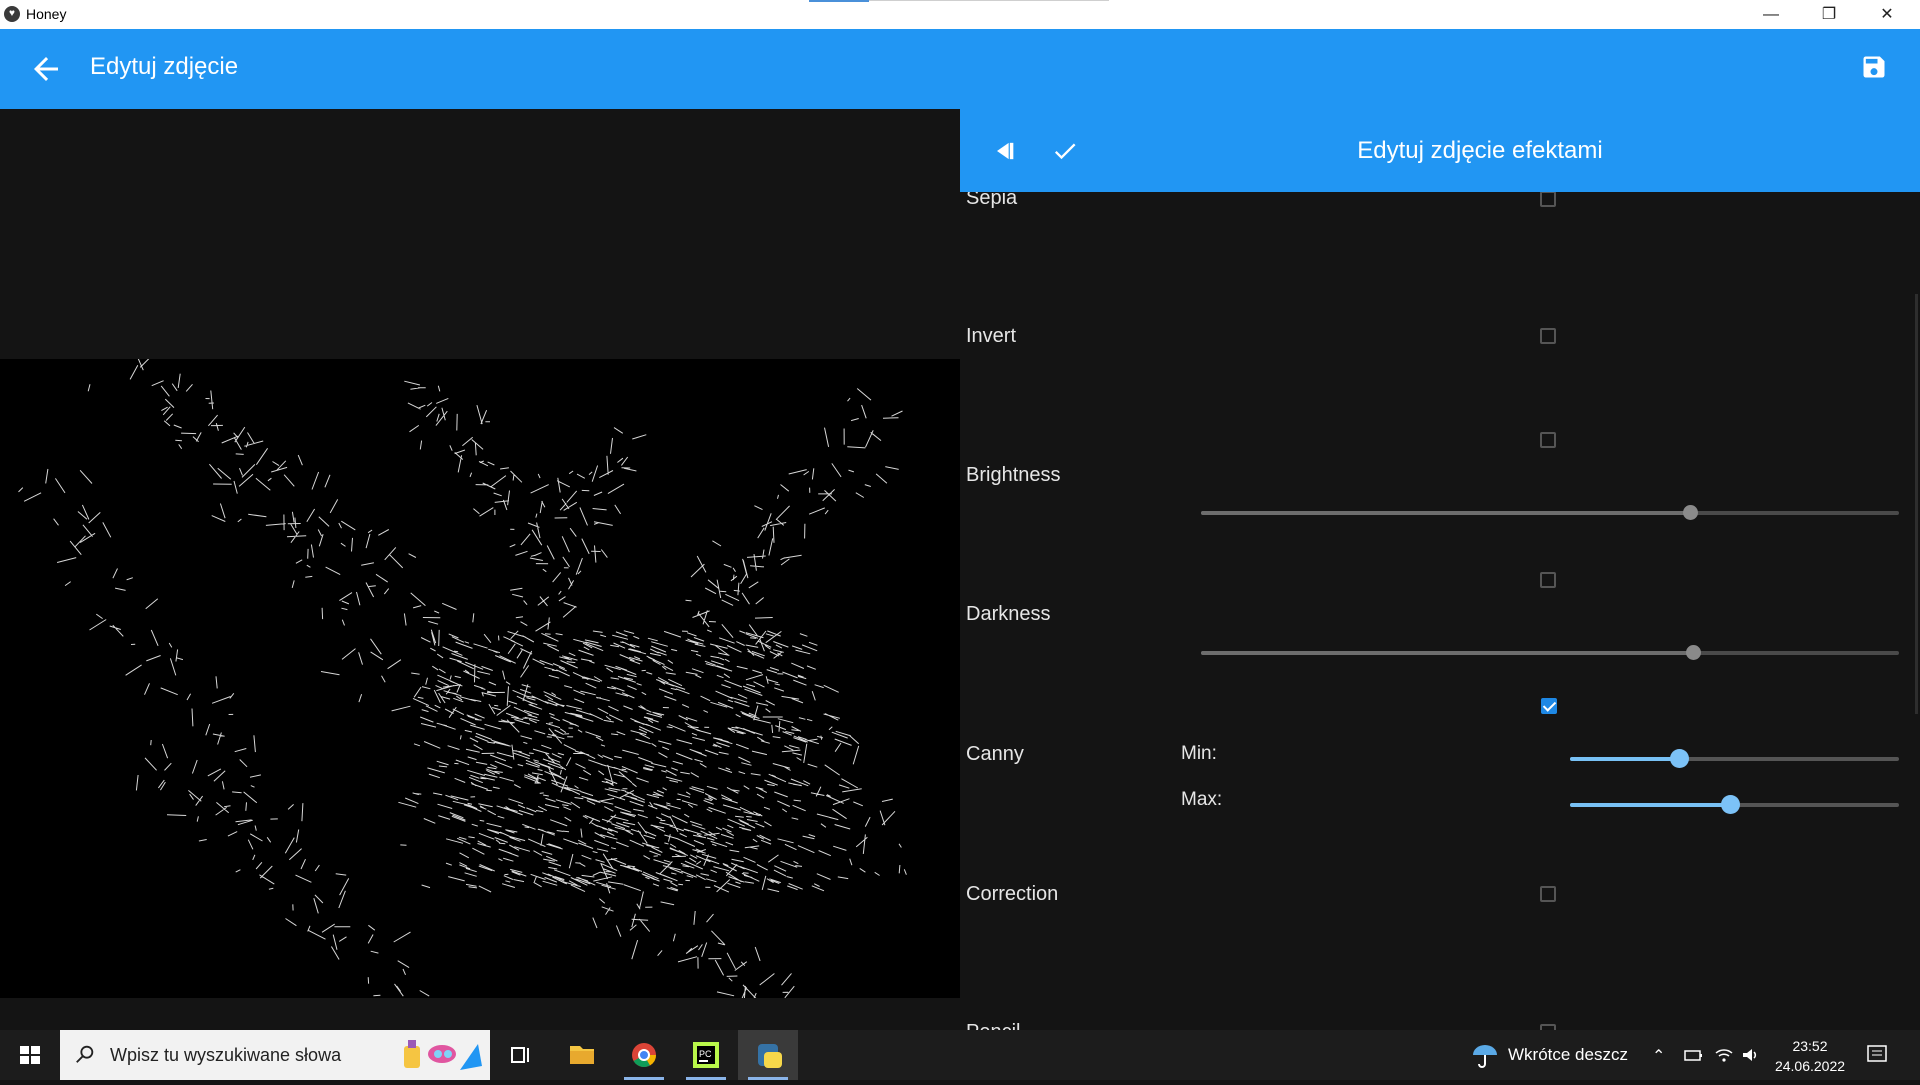 This screenshot has height=1085, width=1920. Describe the element at coordinates (1877, 1055) in the screenshot. I see `notifications-icon` at that location.